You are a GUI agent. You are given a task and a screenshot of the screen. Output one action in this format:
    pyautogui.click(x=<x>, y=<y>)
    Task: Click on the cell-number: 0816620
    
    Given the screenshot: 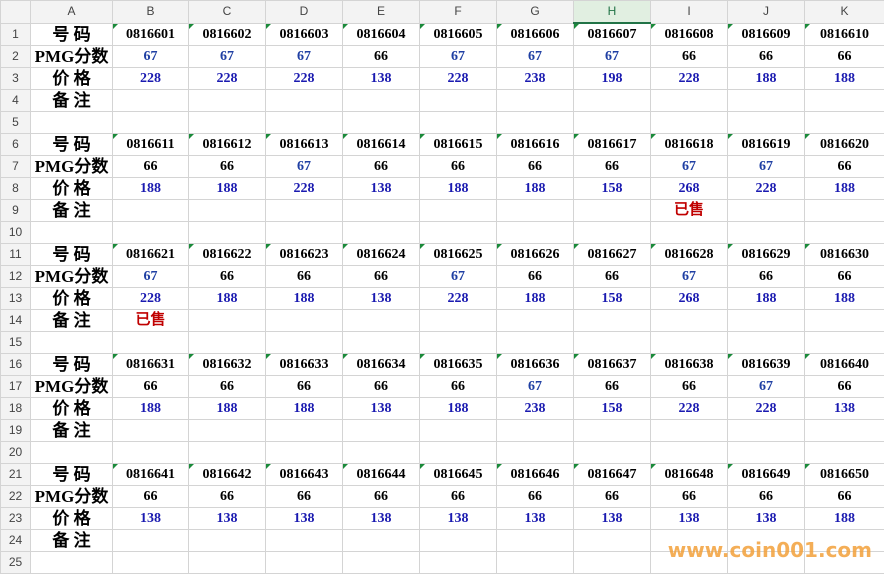 What is the action you would take?
    pyautogui.click(x=844, y=144)
    